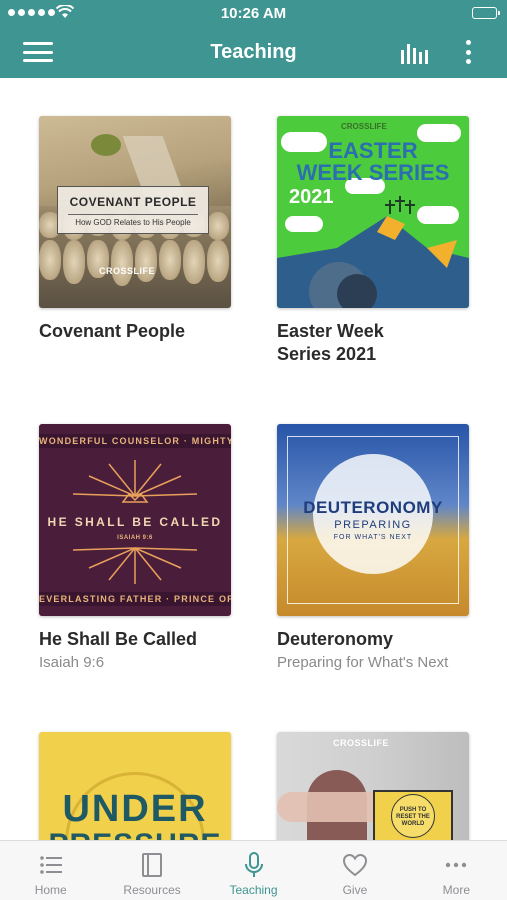 The height and width of the screenshot is (900, 507). I want to click on series-card-under-pressure: UNDER PRESSURE, so click(135, 786).